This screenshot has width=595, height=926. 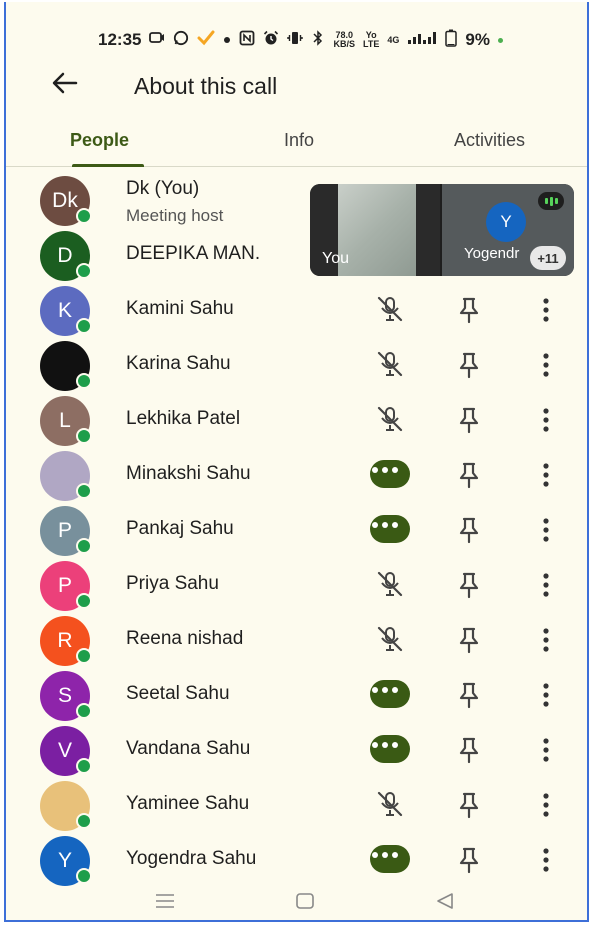 I want to click on avatar-initials: Y, so click(x=64, y=860).